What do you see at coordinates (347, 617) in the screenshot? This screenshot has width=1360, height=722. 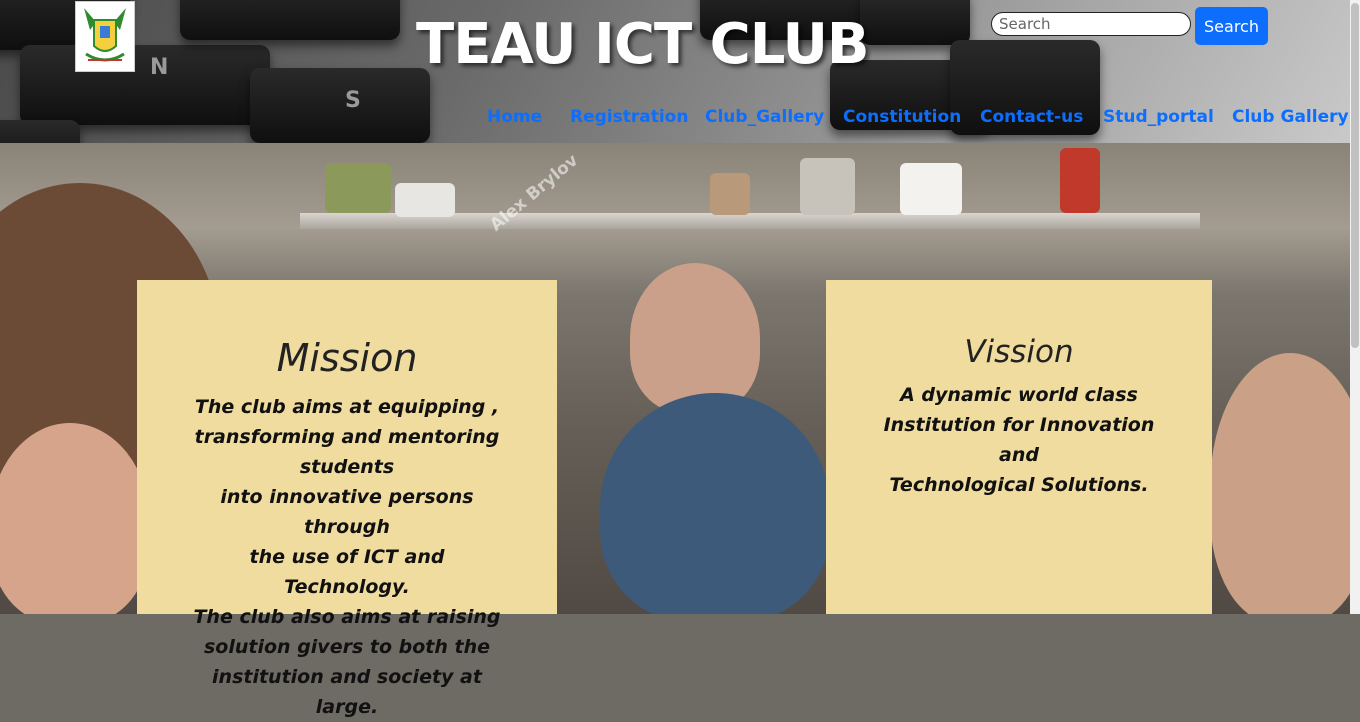 I see `mission-line: The club also aims at raising` at bounding box center [347, 617].